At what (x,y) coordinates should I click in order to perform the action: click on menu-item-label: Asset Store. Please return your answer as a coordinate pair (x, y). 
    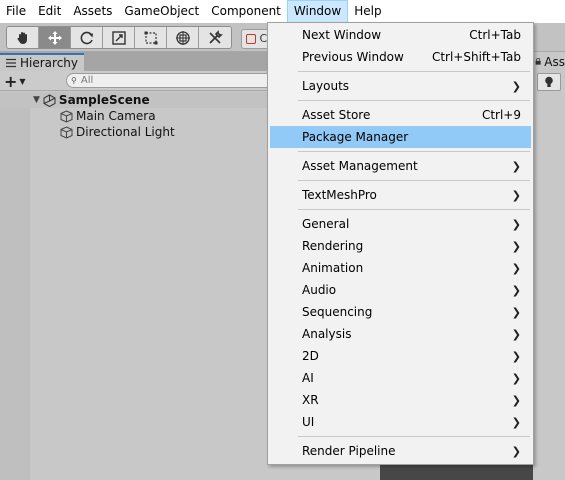
    Looking at the image, I should click on (336, 115).